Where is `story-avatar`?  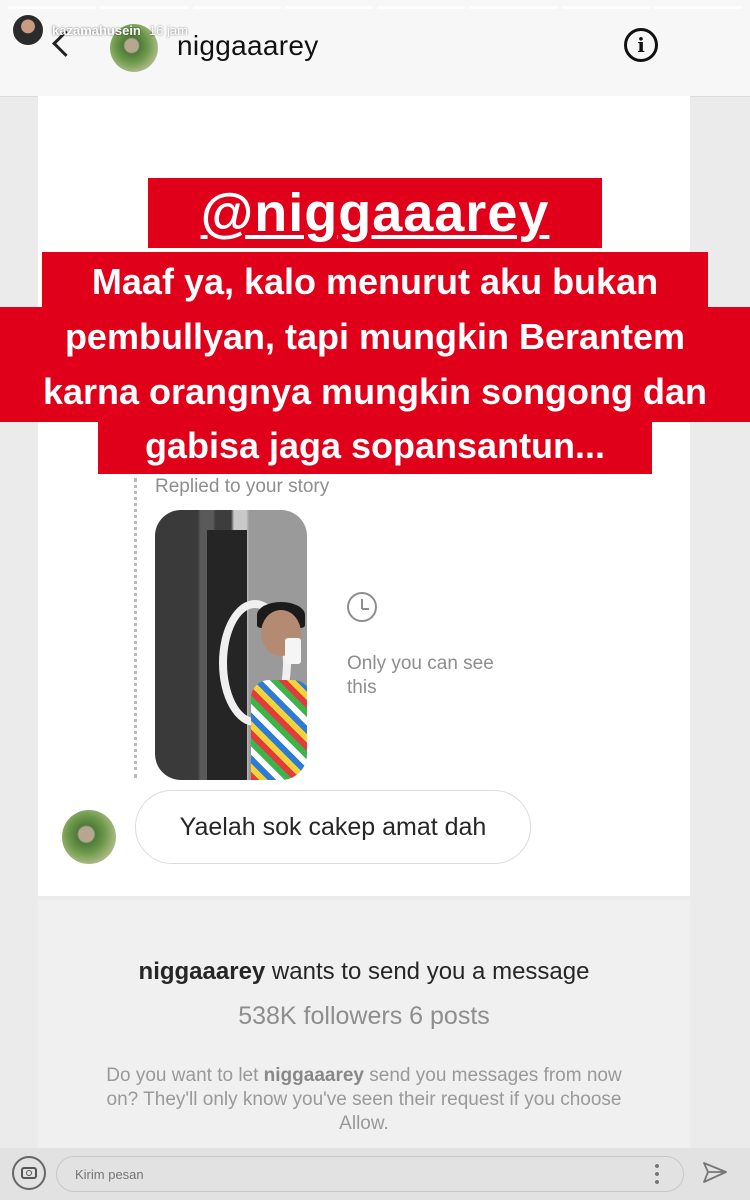 story-avatar is located at coordinates (28, 30).